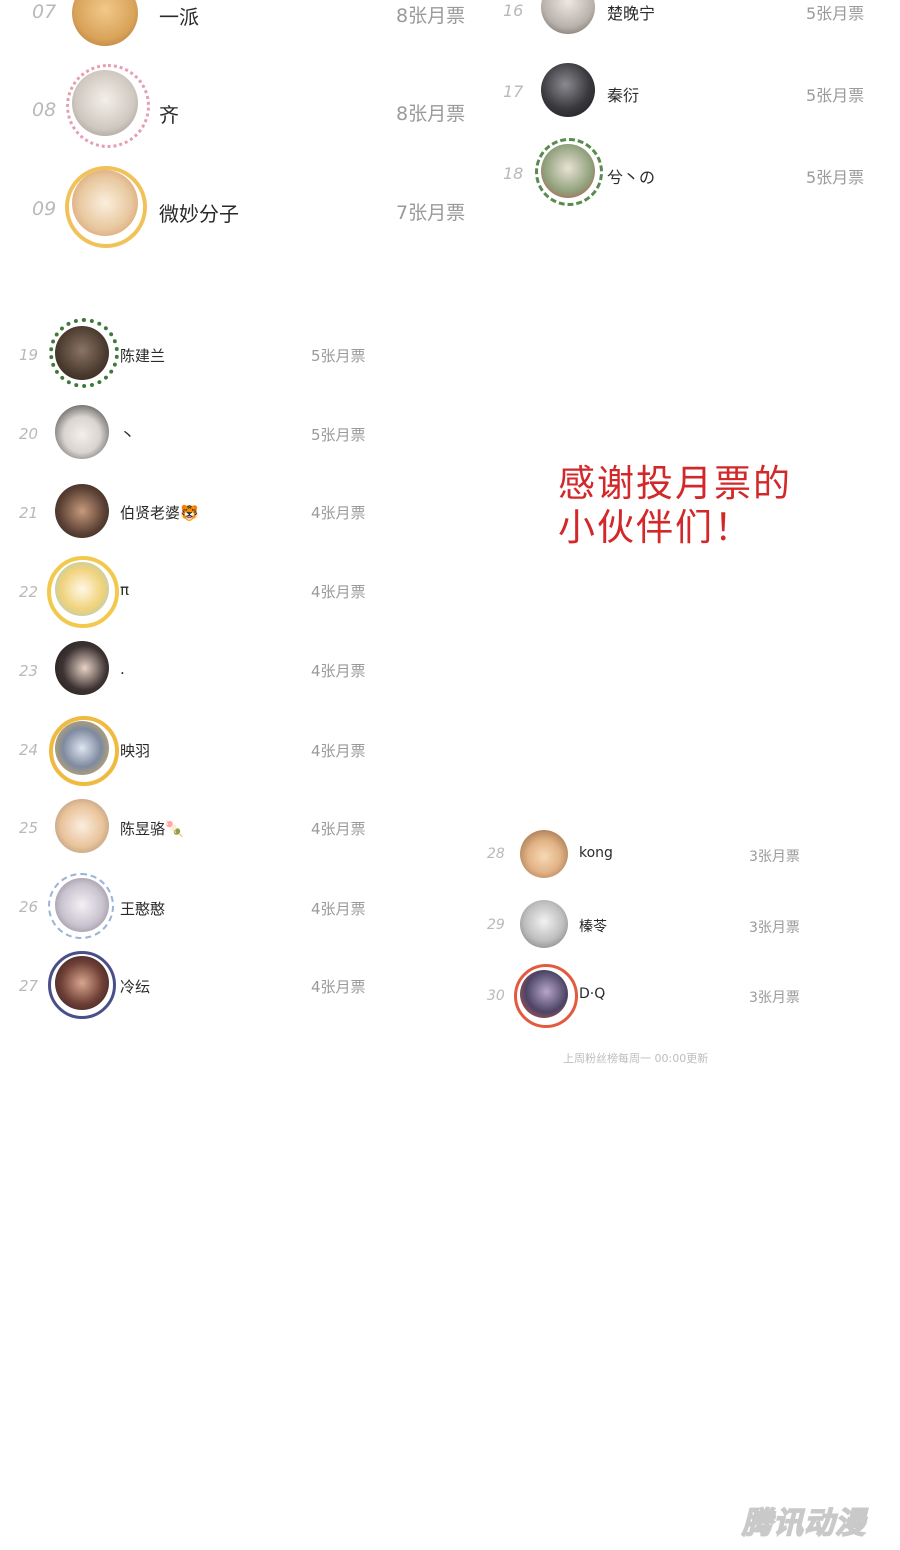  Describe the element at coordinates (29, 355) in the screenshot. I see `rank-number: 19` at that location.